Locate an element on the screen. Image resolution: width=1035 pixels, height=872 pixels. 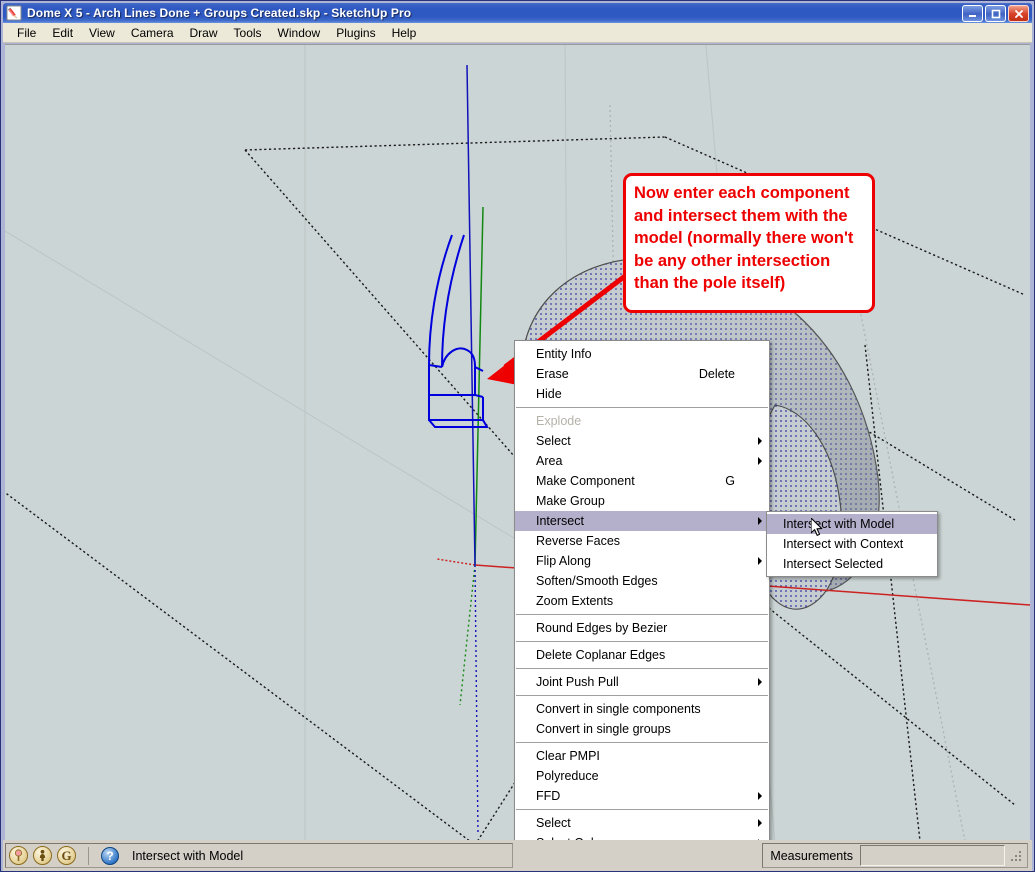
status-bar: G ? Intersect with Model Measurements is located at coordinates (517, 855).